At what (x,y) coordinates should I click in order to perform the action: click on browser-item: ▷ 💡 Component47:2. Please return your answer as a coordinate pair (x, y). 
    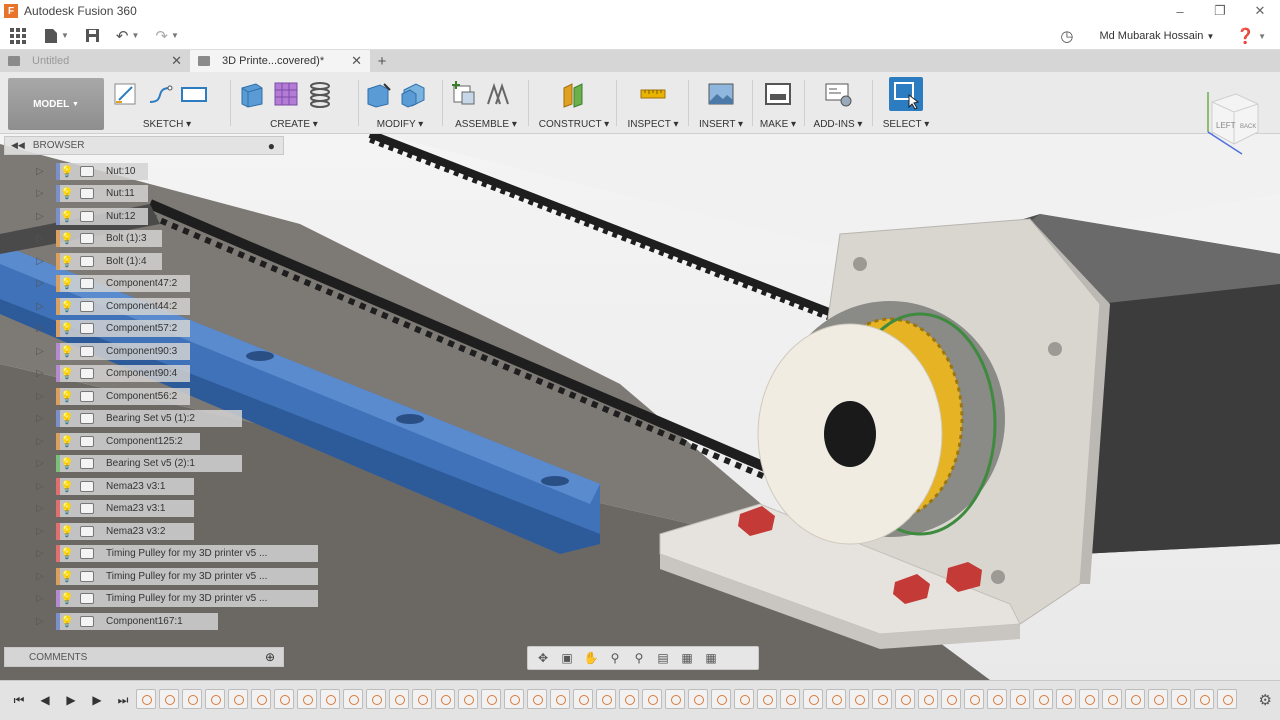
    Looking at the image, I should click on (95, 284).